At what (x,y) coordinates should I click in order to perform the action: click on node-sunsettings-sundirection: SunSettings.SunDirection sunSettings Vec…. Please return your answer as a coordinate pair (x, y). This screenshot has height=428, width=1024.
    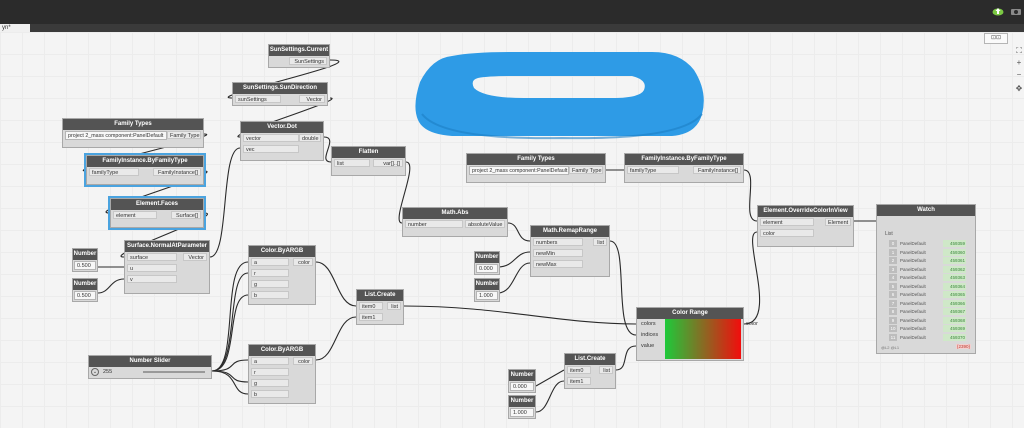
    Looking at the image, I should click on (280, 94).